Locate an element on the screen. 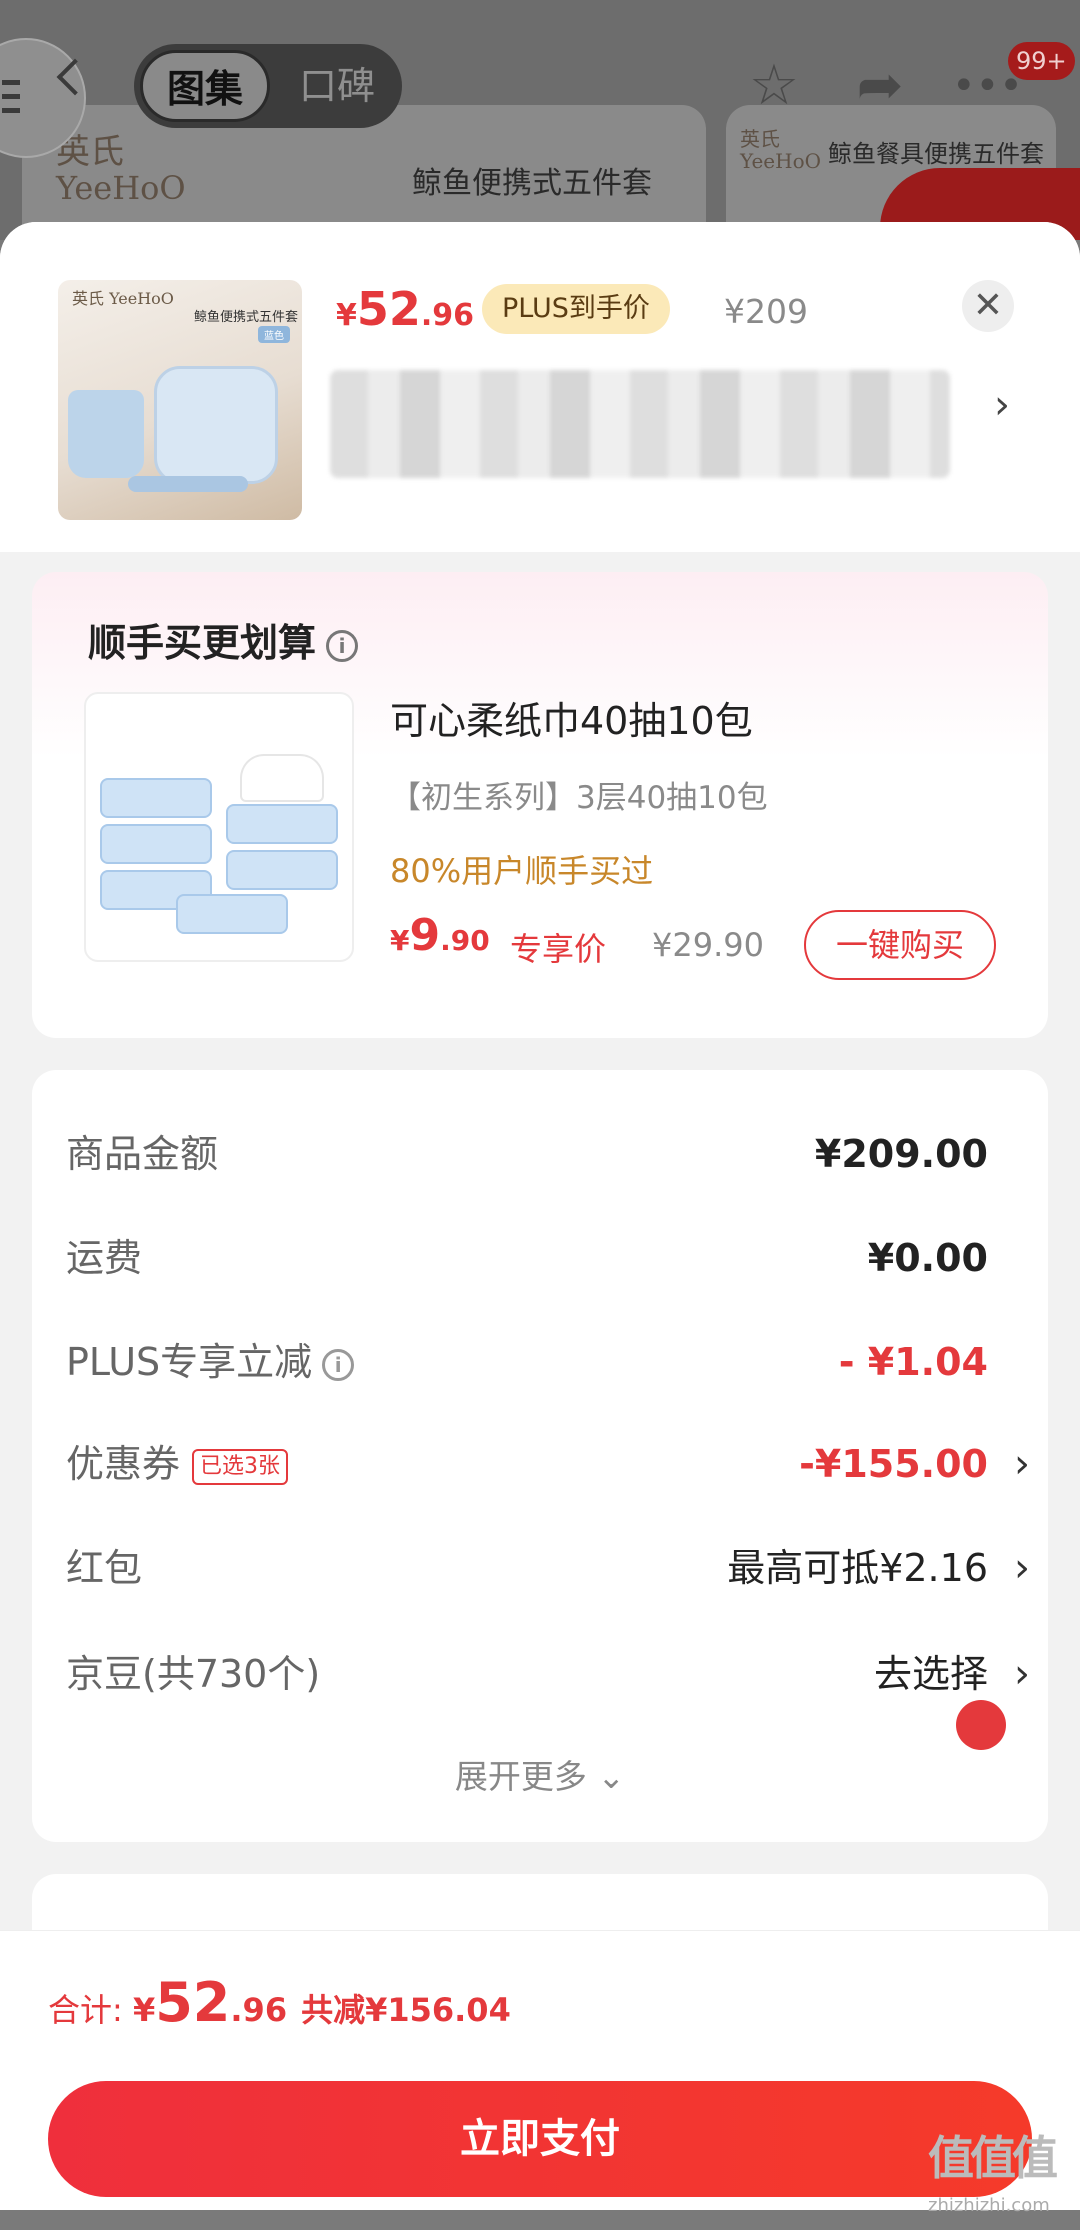 This screenshot has width=1080, height=2230. fee-row-goods: 商品金额 ¥209.00 is located at coordinates (527, 1154).